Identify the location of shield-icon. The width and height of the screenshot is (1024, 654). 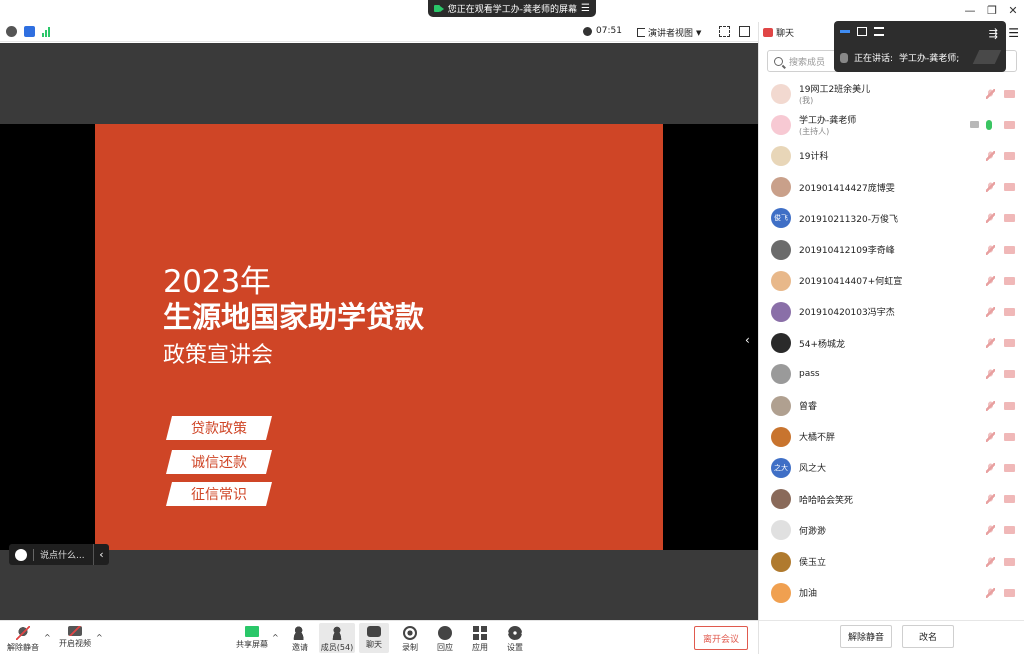
(29, 31).